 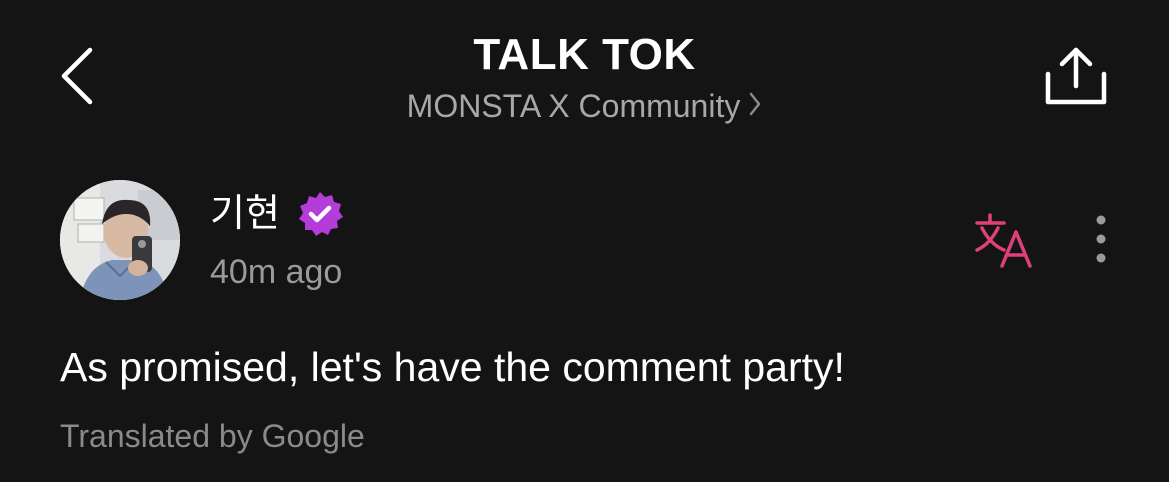 I want to click on verified-badge-icon, so click(x=320, y=214).